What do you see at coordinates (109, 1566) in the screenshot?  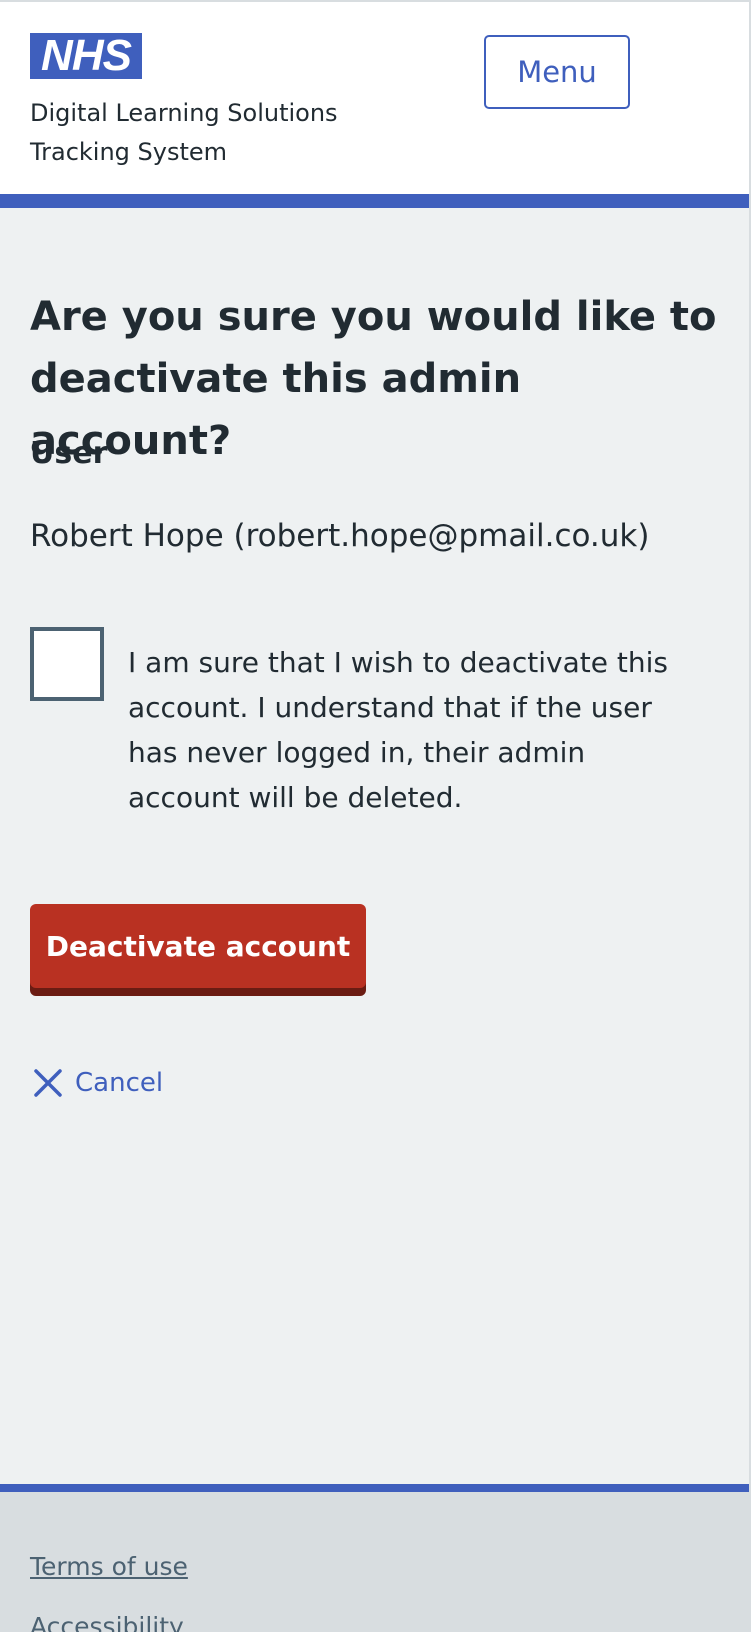 I see `terms-of-use-link: Terms of use` at bounding box center [109, 1566].